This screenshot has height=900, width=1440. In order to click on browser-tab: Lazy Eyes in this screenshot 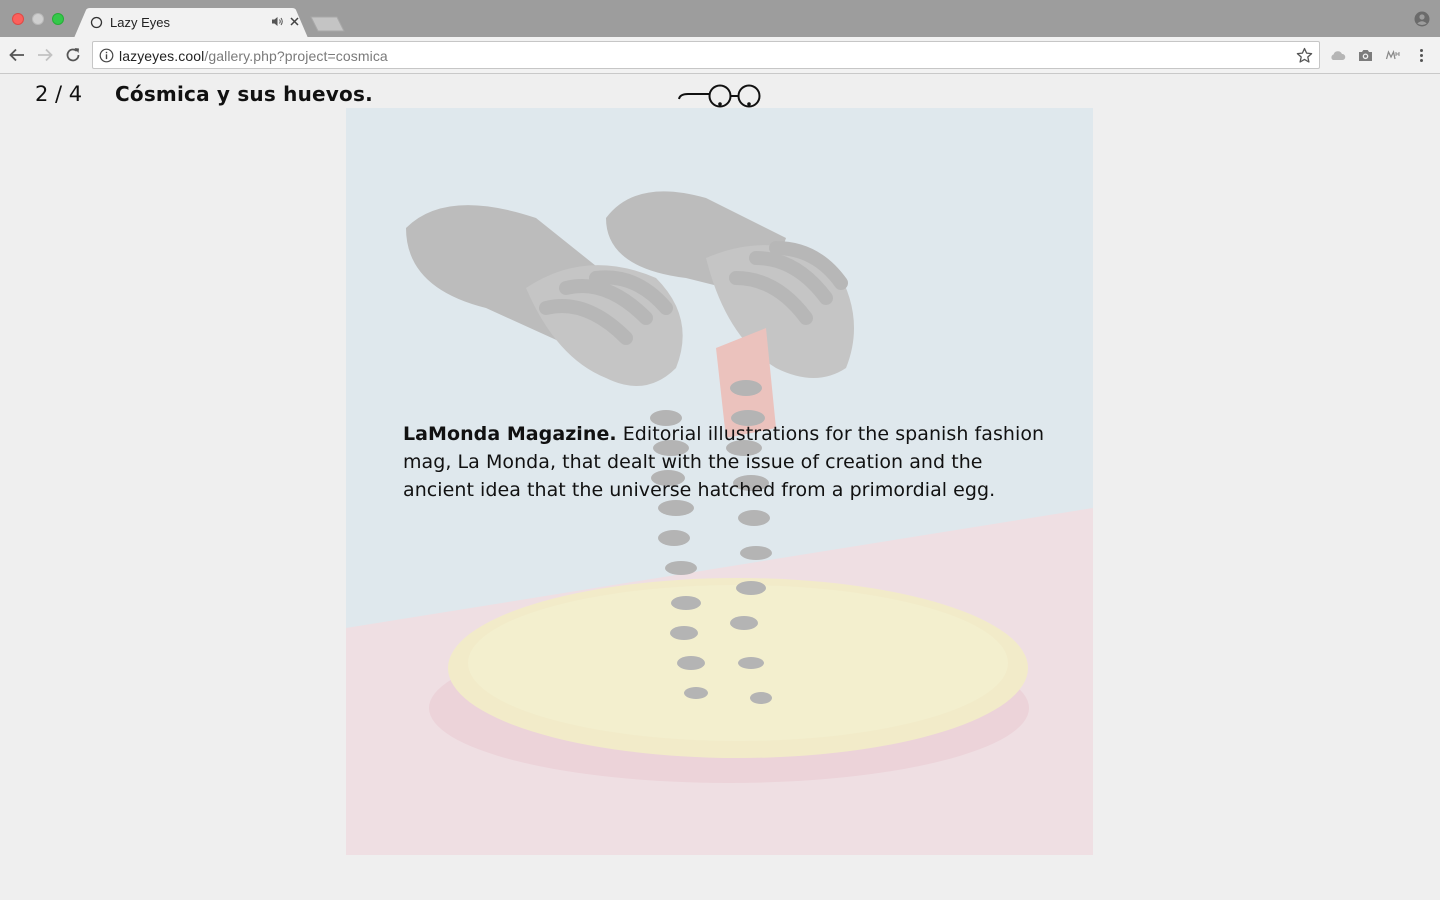, I will do `click(191, 23)`.